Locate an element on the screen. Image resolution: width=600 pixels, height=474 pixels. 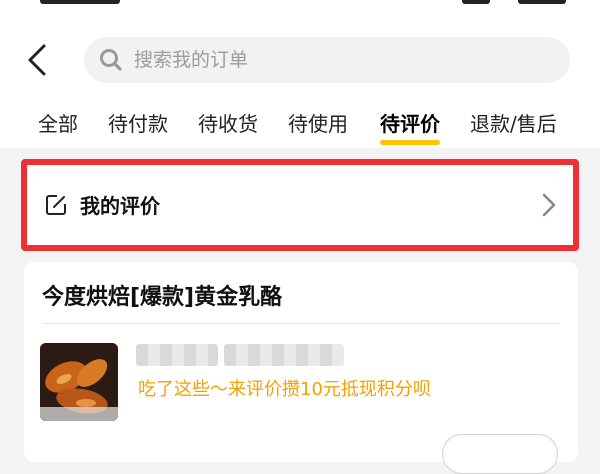
shop-name: 今度烘焙[爆款]黄金乳酪 is located at coordinates (162, 295).